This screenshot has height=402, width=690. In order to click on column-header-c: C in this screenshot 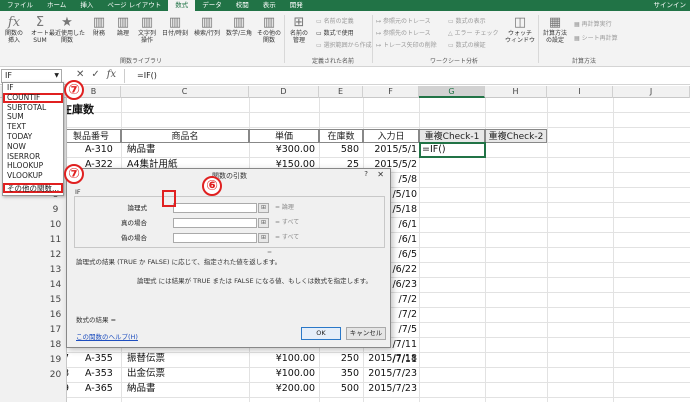, I will do `click(185, 92)`.